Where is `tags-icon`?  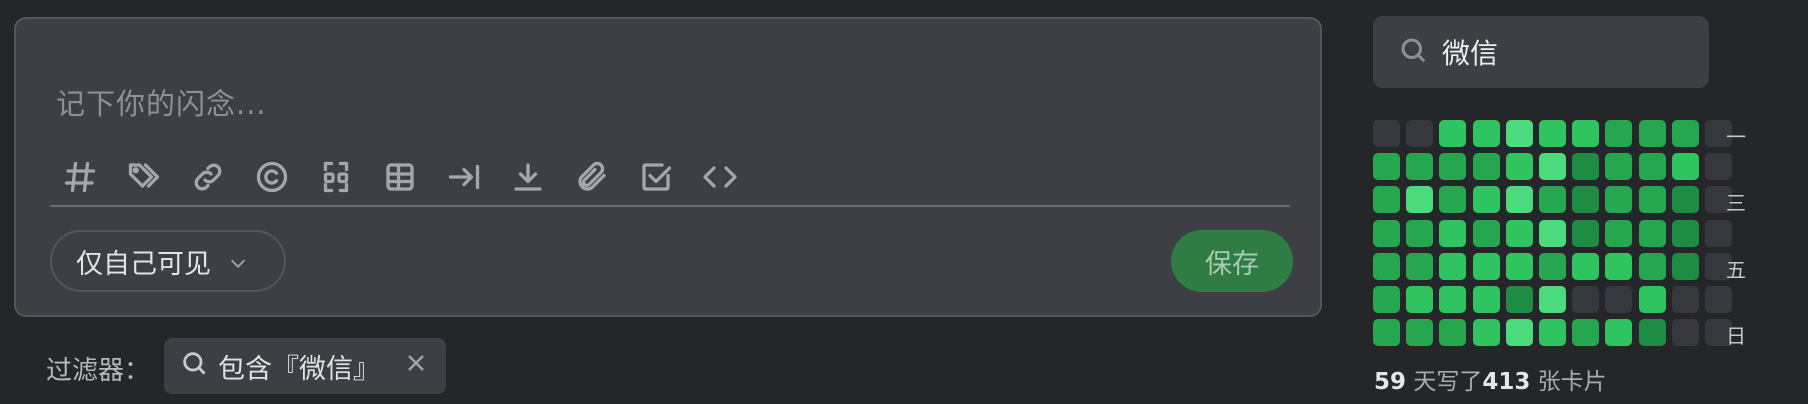
tags-icon is located at coordinates (144, 177).